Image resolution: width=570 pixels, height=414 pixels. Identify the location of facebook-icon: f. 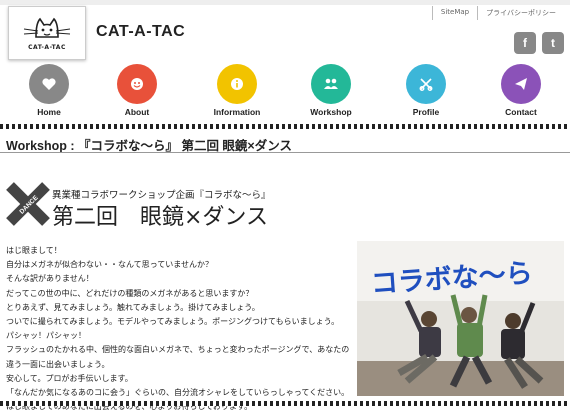
(525, 43).